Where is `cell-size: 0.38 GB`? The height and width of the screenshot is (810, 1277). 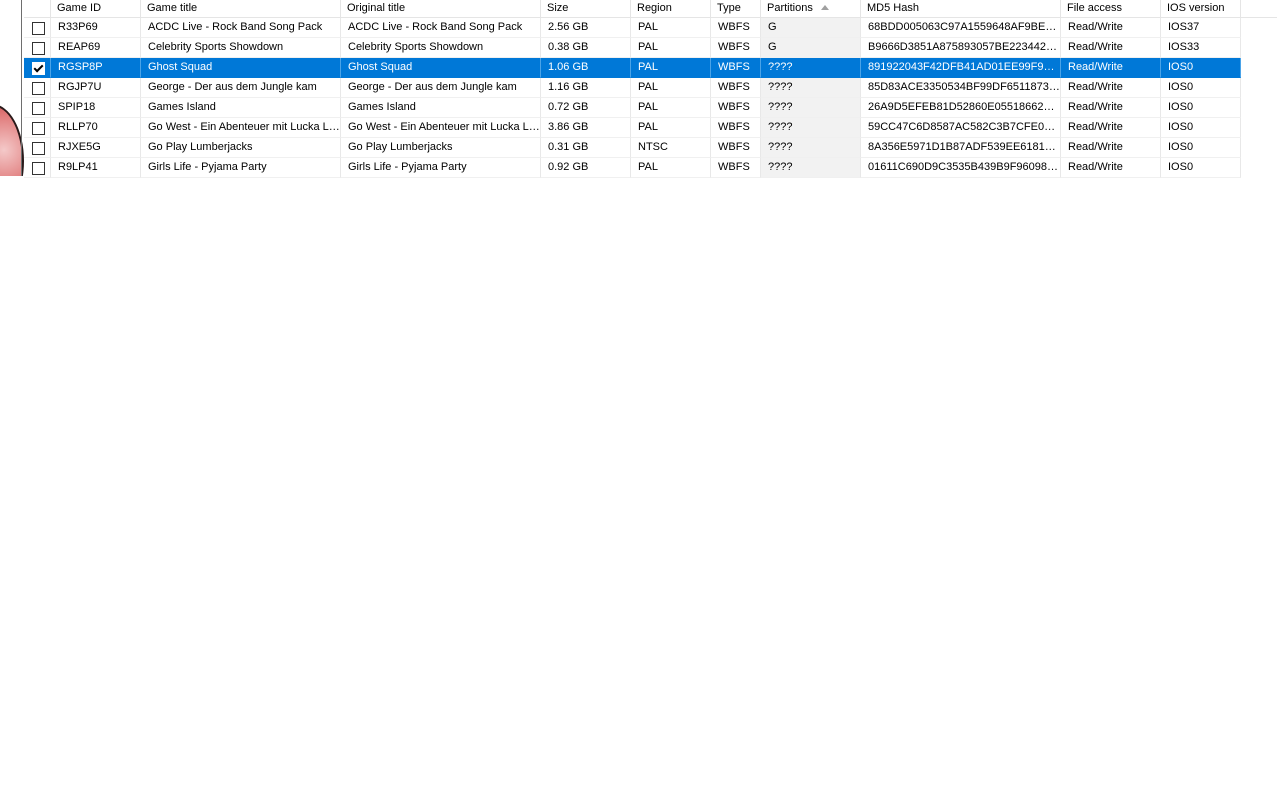 cell-size: 0.38 GB is located at coordinates (586, 48).